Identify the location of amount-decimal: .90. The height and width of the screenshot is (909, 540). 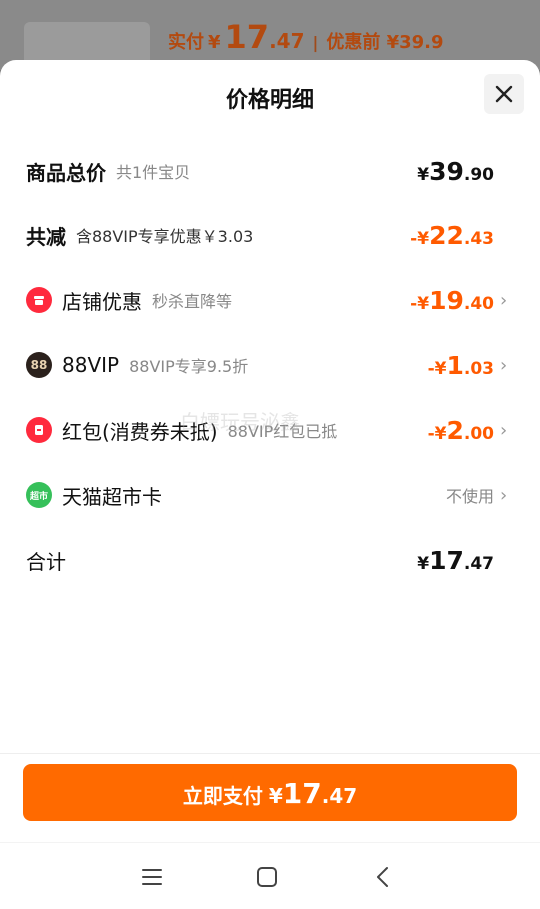
(478, 174).